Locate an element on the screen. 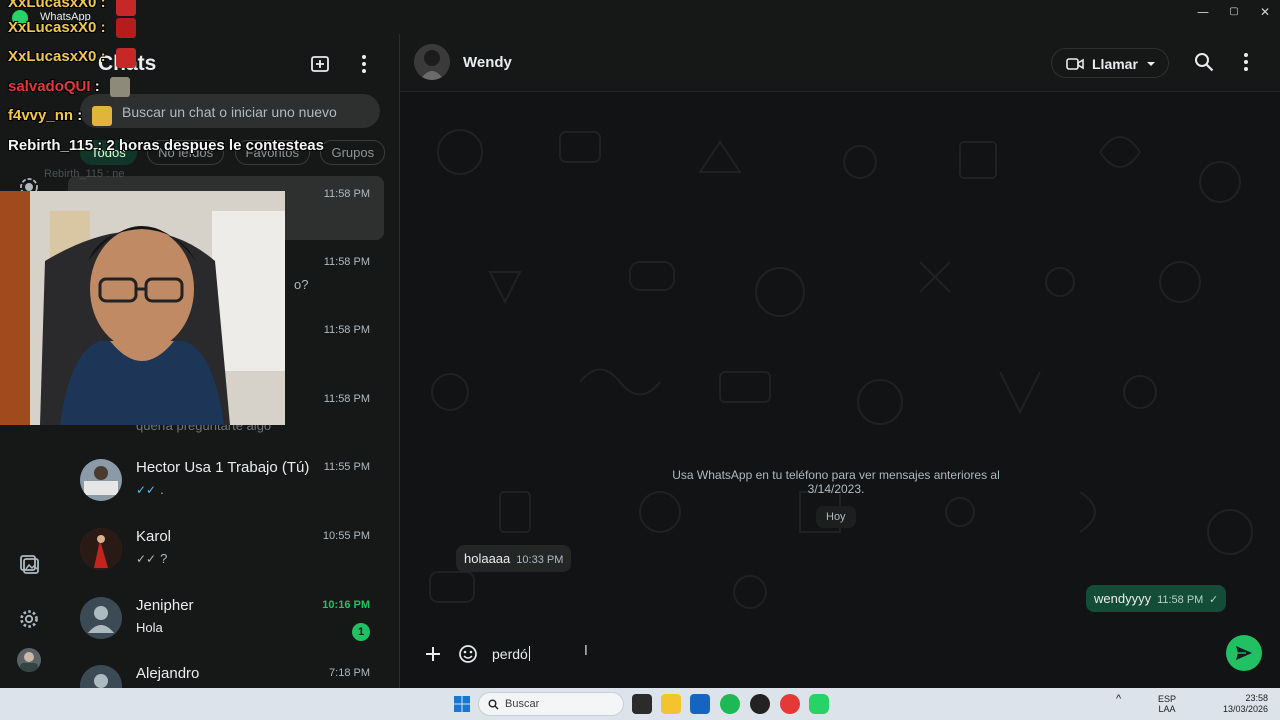 This screenshot has height=720, width=1280. language-code: ESP is located at coordinates (1167, 699).